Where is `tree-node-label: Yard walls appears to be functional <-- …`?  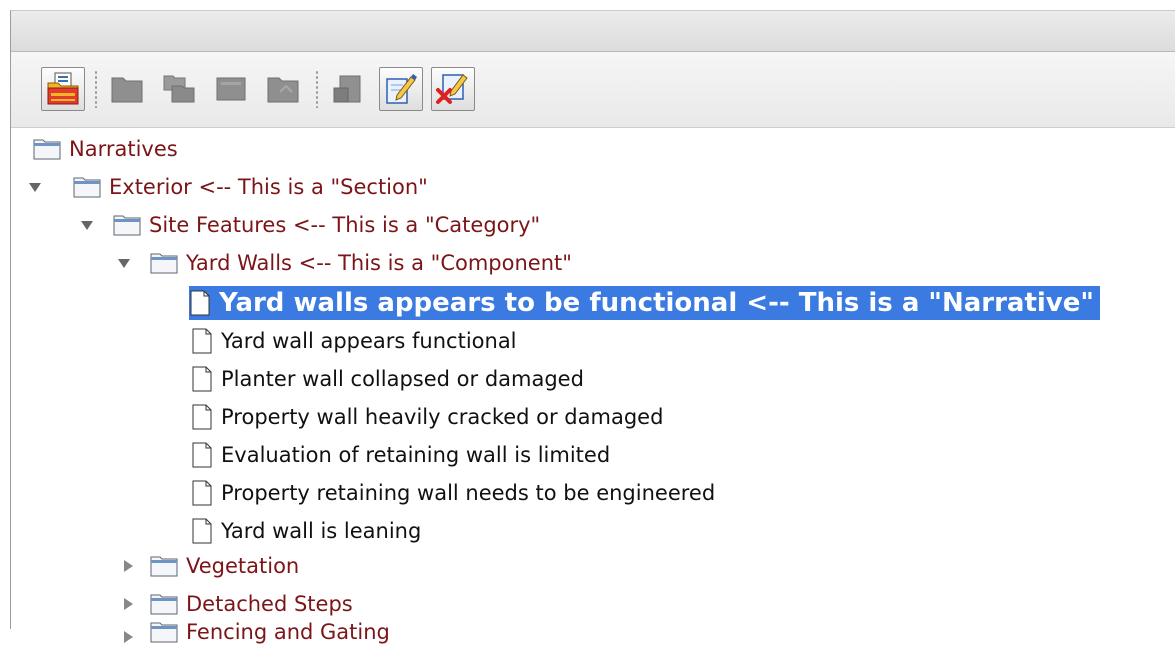
tree-node-label: Yard walls appears to be functional <-- … is located at coordinates (656, 303).